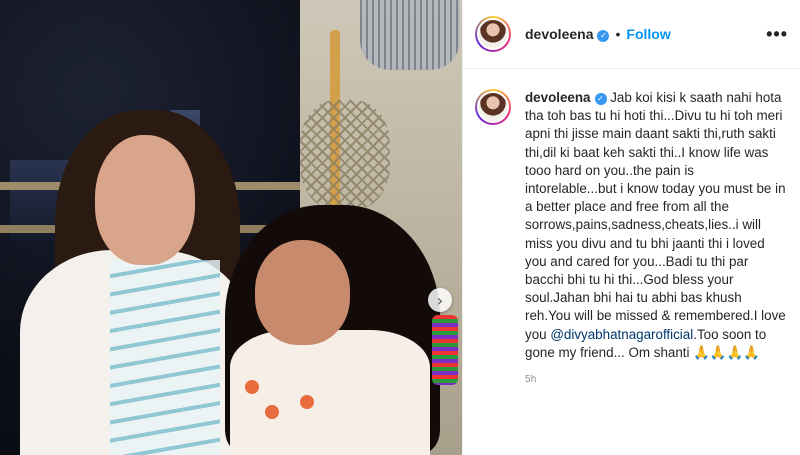 The height and width of the screenshot is (455, 800). Describe the element at coordinates (558, 97) in the screenshot. I see `caption-username: devoleena` at that location.